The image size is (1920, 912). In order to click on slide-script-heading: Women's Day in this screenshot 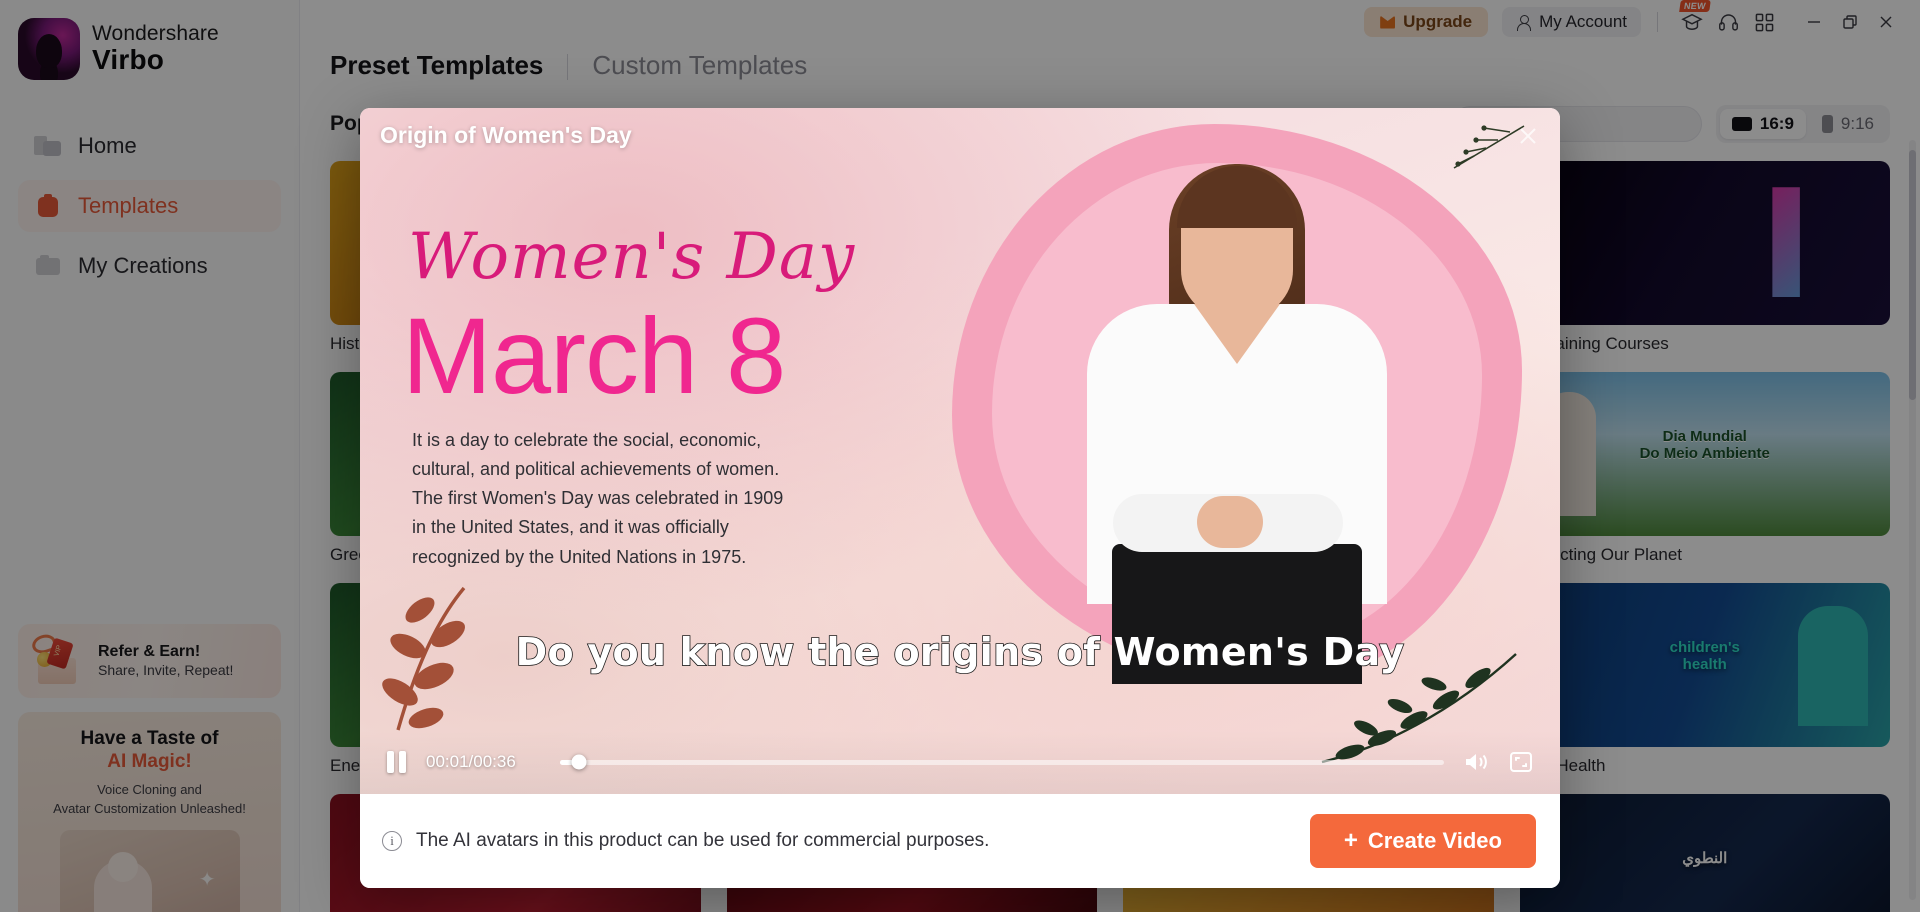, I will do `click(632, 257)`.